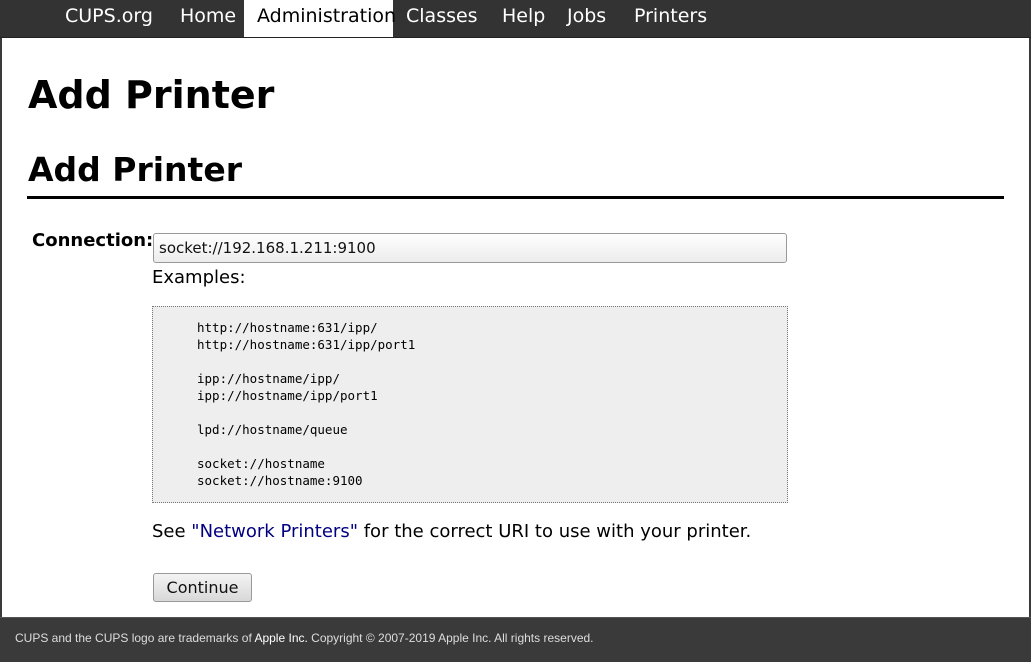  What do you see at coordinates (287, 327) in the screenshot?
I see `example-uri: http://hostname:631/ipp/` at bounding box center [287, 327].